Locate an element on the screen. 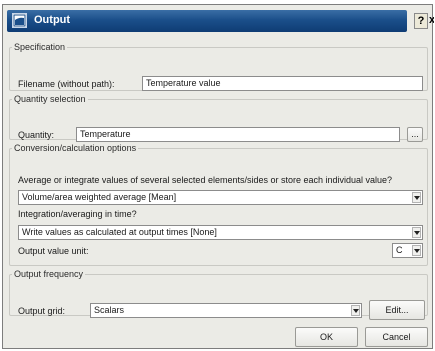 This screenshot has height=351, width=435. conversion-legend: Conversion/calculation options is located at coordinates (75, 148).